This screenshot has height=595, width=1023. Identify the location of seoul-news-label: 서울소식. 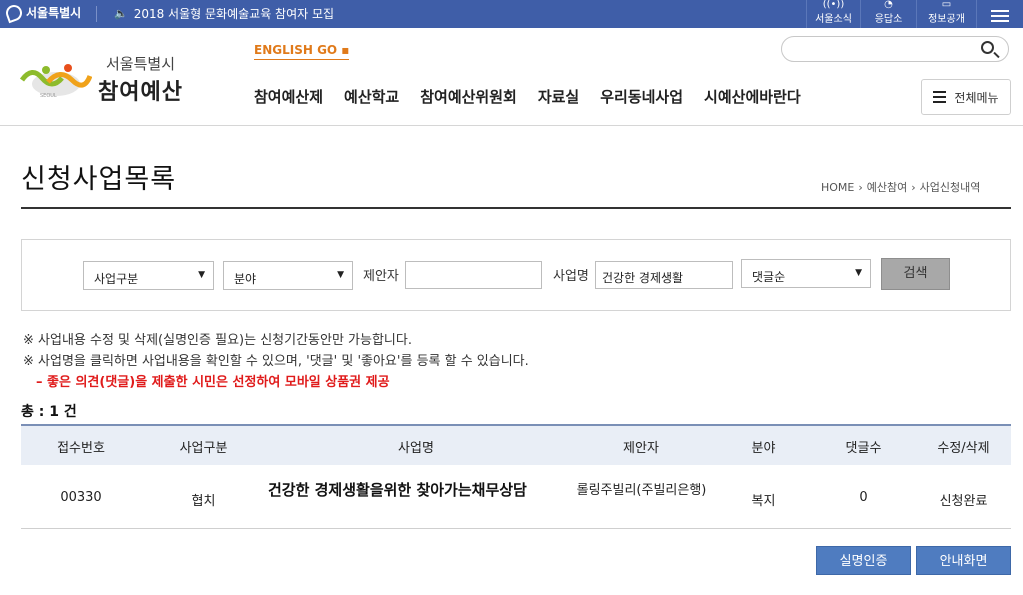
(833, 19).